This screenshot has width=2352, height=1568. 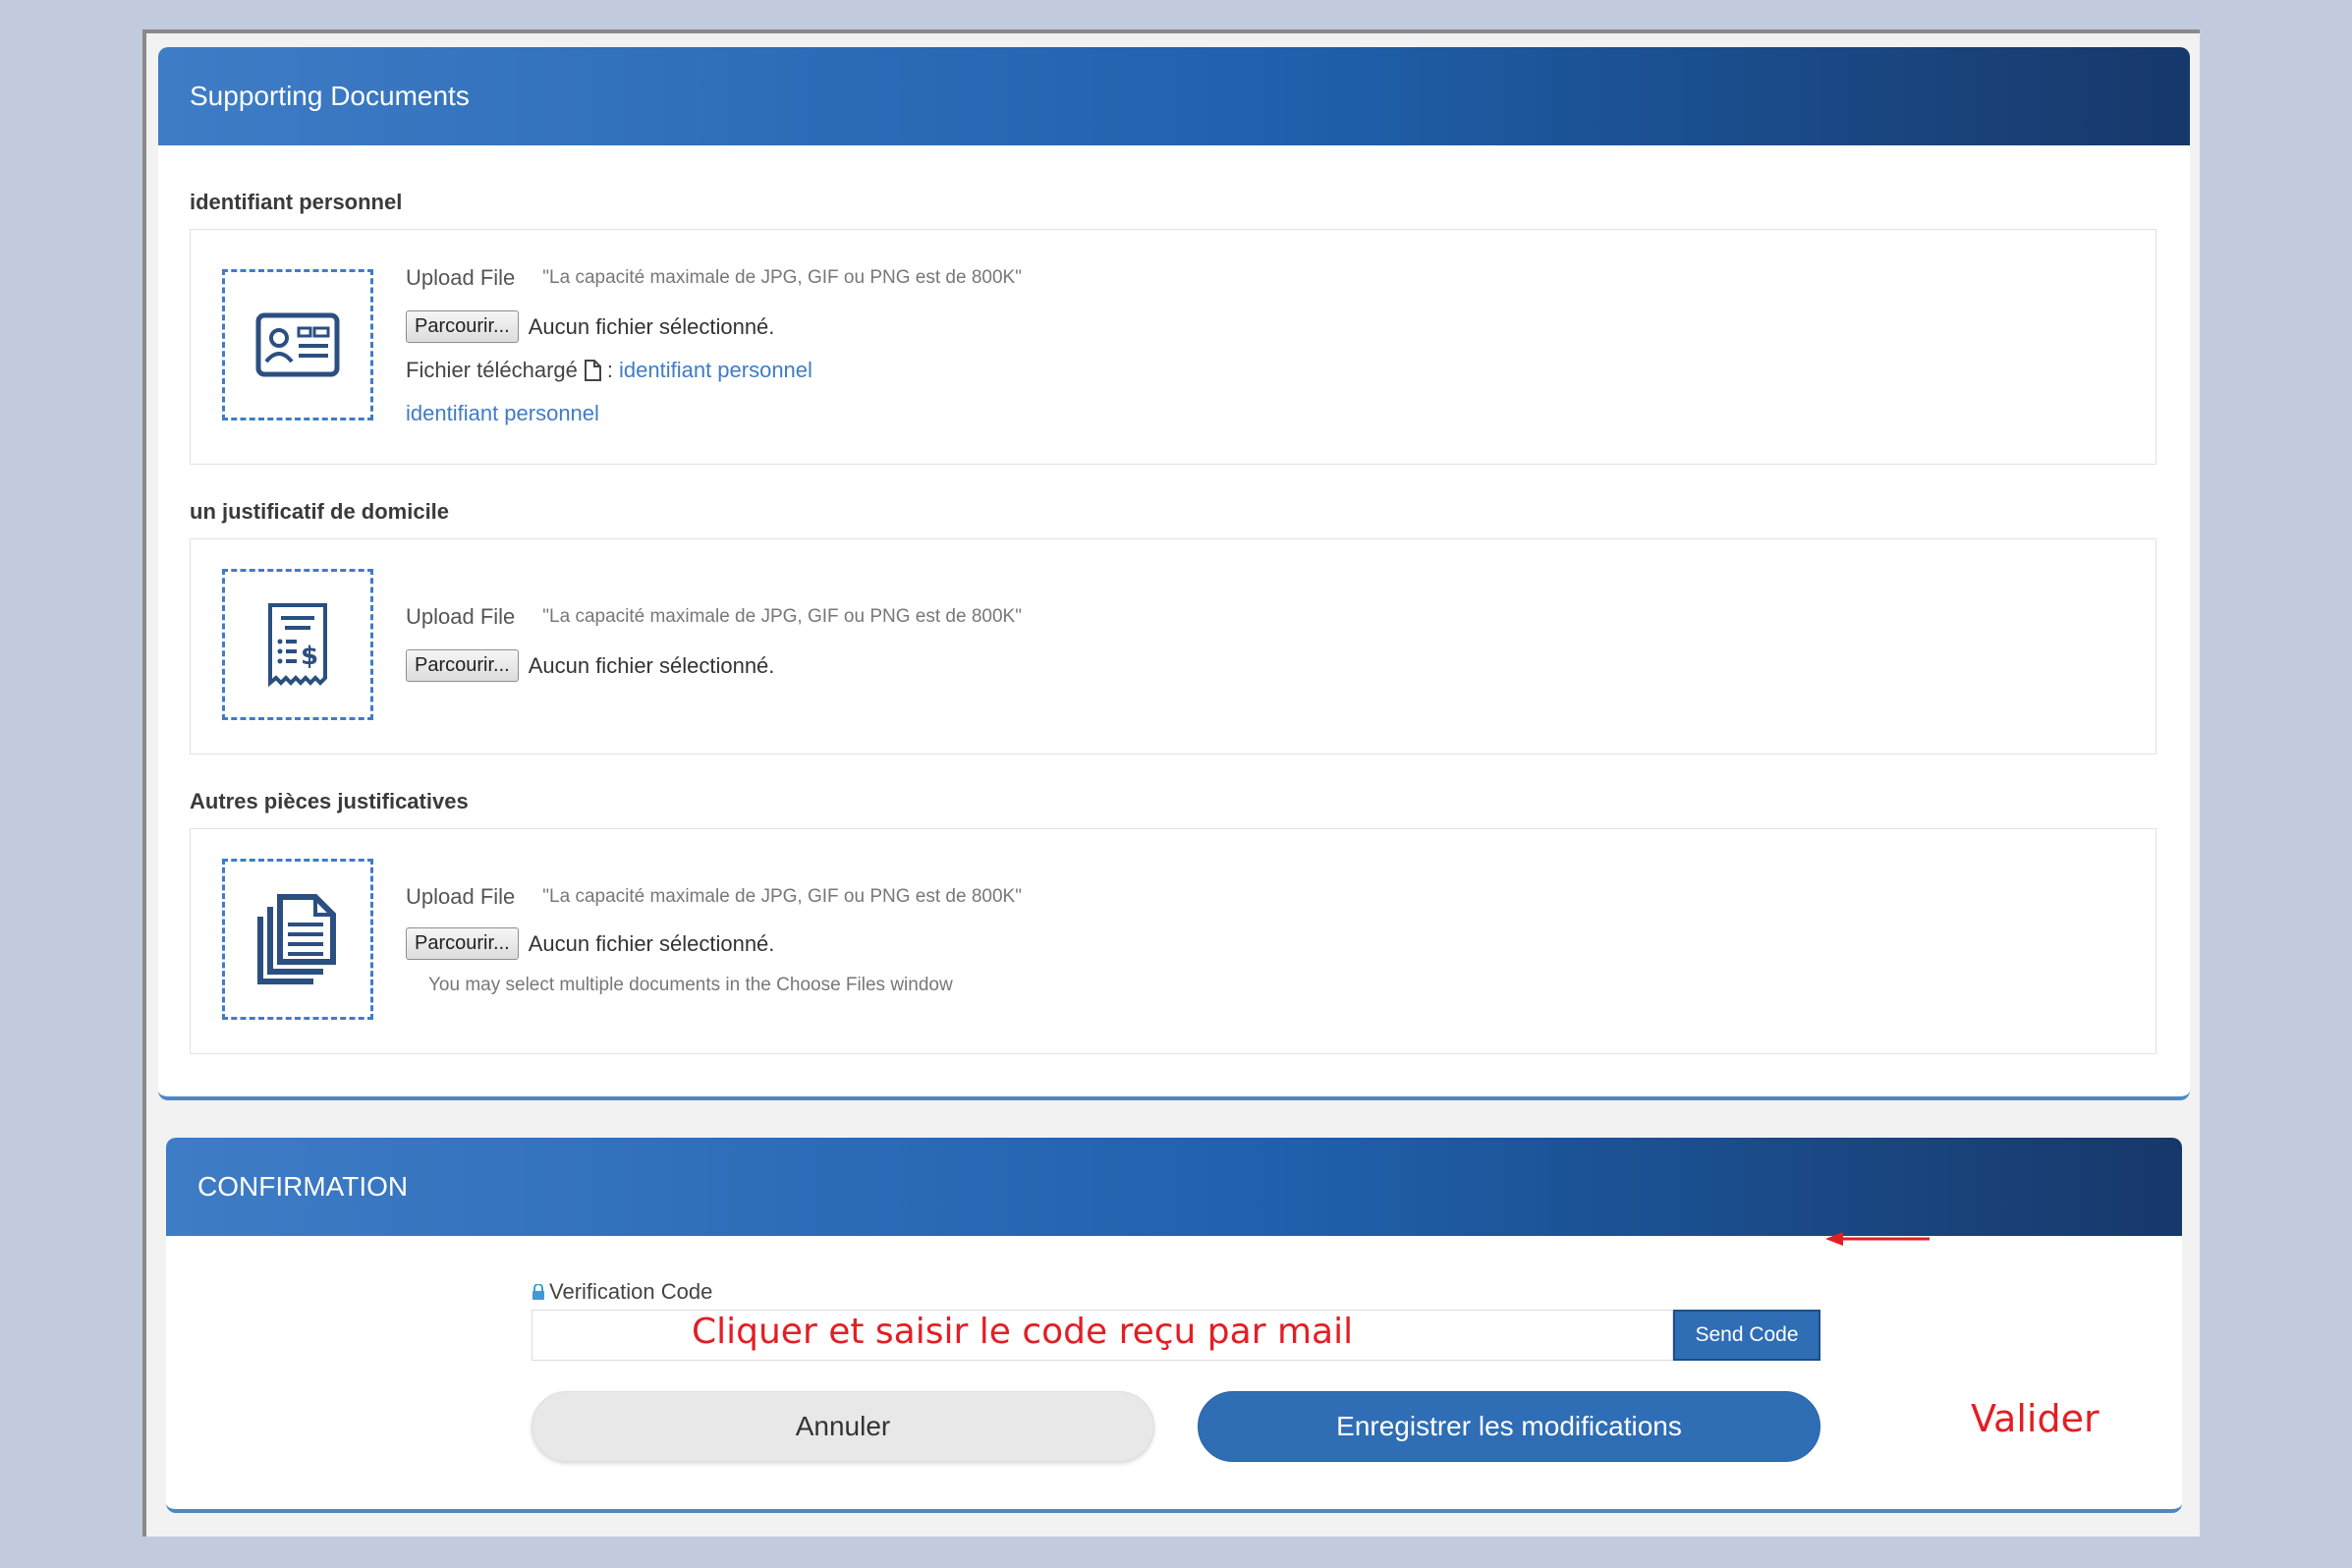 I want to click on confirmation-header: CONFIRMATION, so click(x=1174, y=1187).